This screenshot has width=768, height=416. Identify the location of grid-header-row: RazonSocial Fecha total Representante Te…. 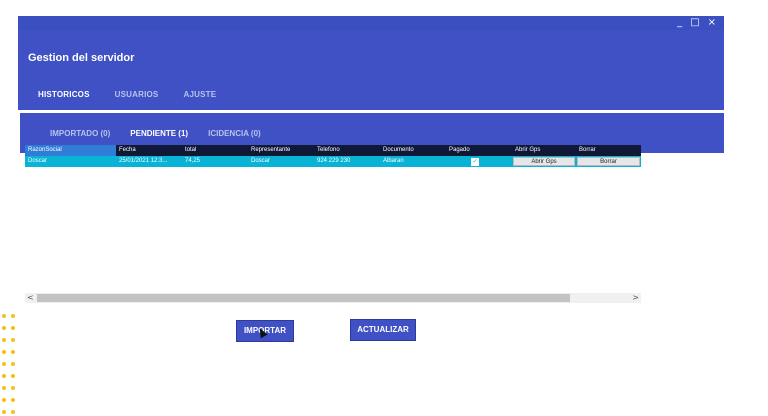
(333, 150).